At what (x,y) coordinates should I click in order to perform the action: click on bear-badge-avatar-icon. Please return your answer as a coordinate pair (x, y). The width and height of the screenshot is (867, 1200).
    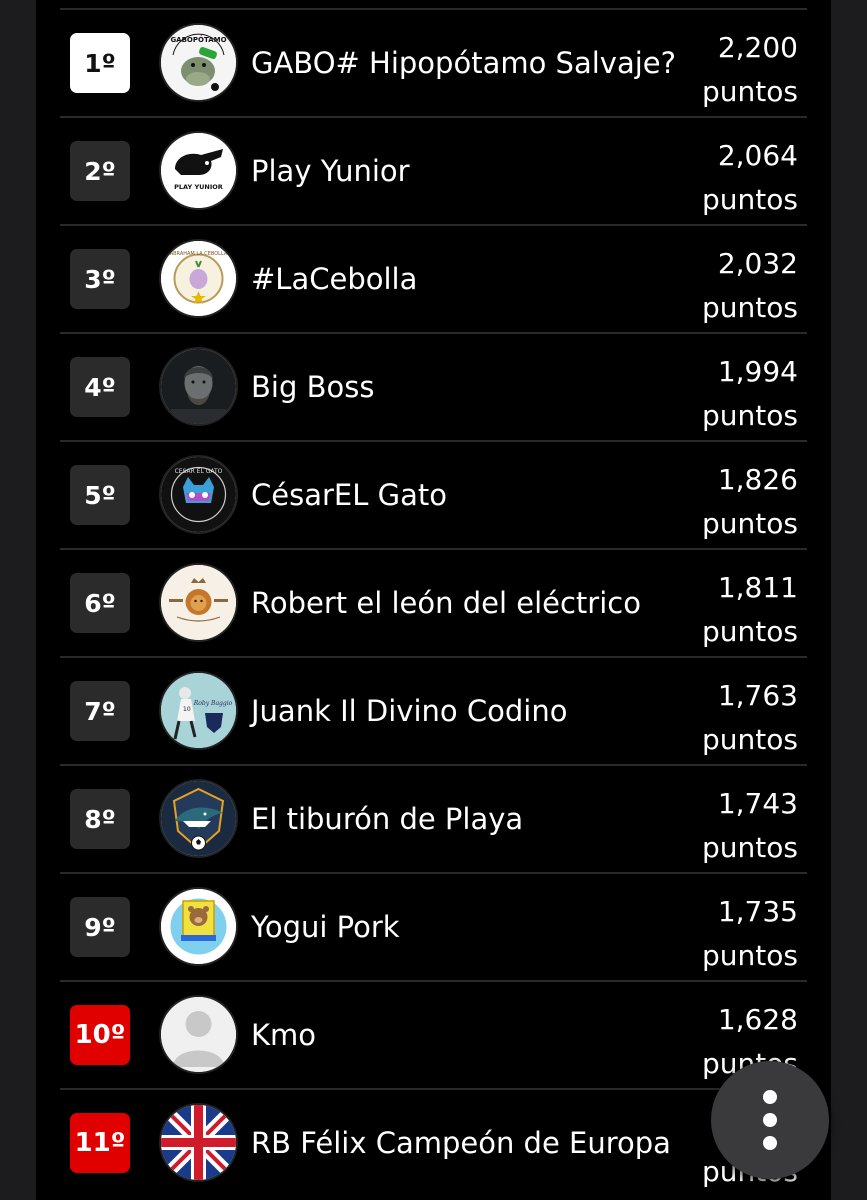
    Looking at the image, I should click on (198, 926).